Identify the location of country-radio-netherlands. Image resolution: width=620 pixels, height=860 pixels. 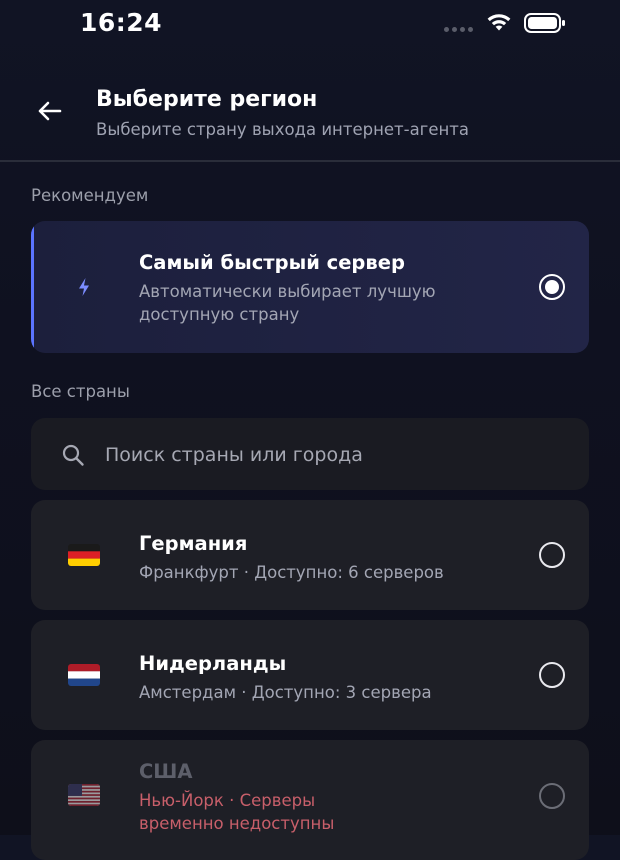
(552, 675).